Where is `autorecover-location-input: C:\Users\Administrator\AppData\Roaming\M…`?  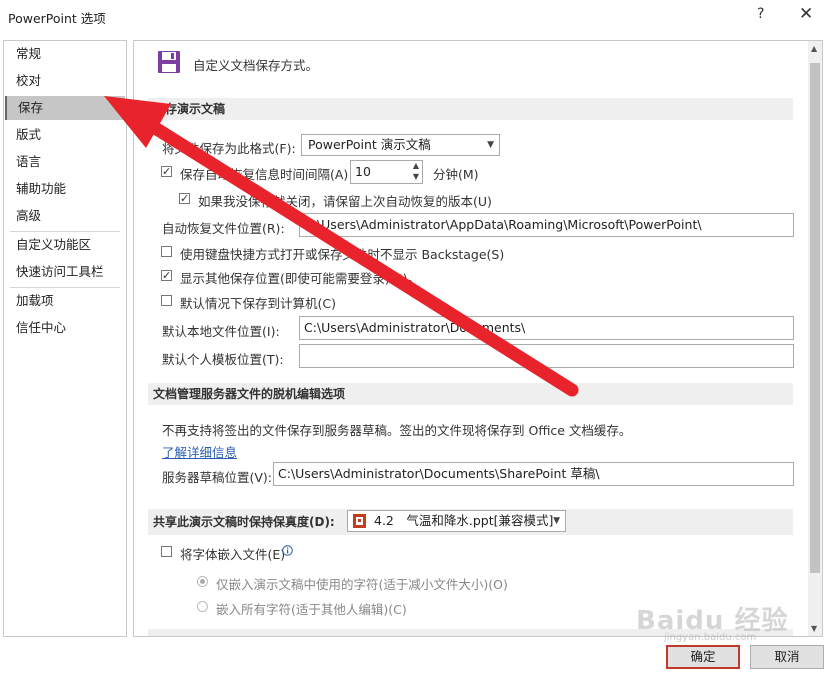 autorecover-location-input: C:\Users\Administrator\AppData\Roaming\M… is located at coordinates (546, 225).